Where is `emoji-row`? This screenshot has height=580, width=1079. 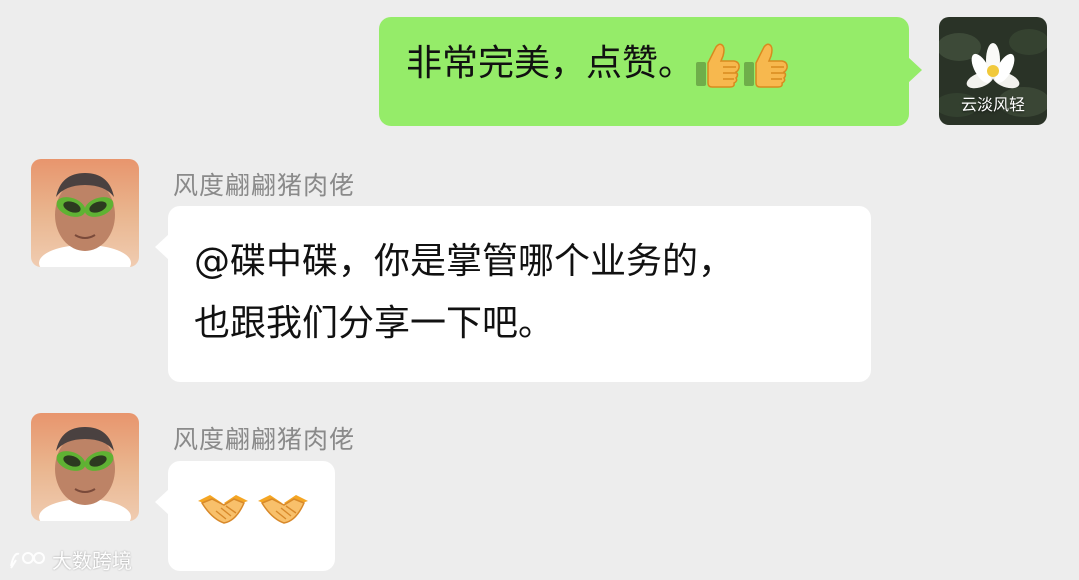 emoji-row is located at coordinates (265, 509).